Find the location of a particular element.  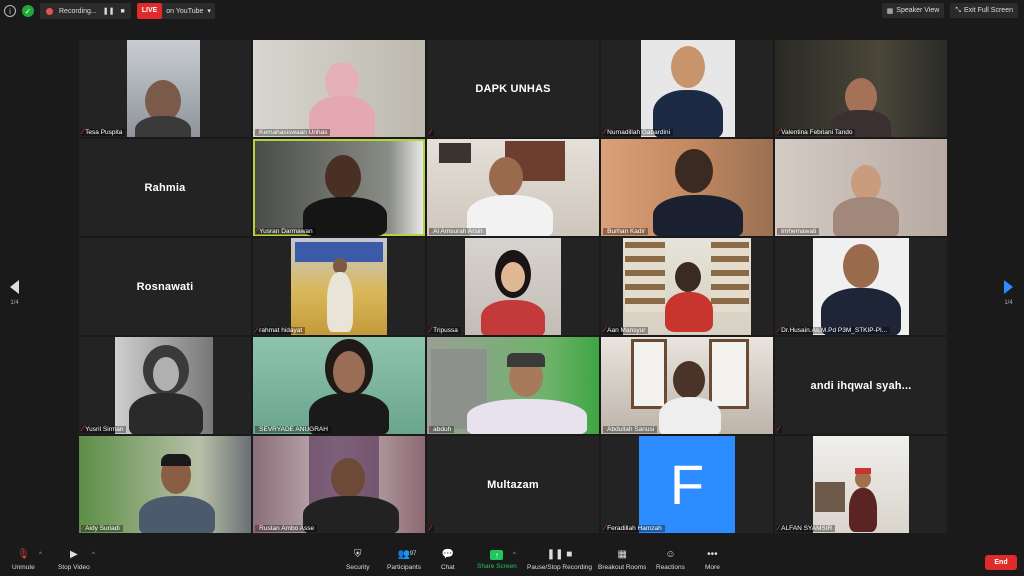

participant-name-label: ⁄ Feradillah Hamzah is located at coordinates (634, 528).